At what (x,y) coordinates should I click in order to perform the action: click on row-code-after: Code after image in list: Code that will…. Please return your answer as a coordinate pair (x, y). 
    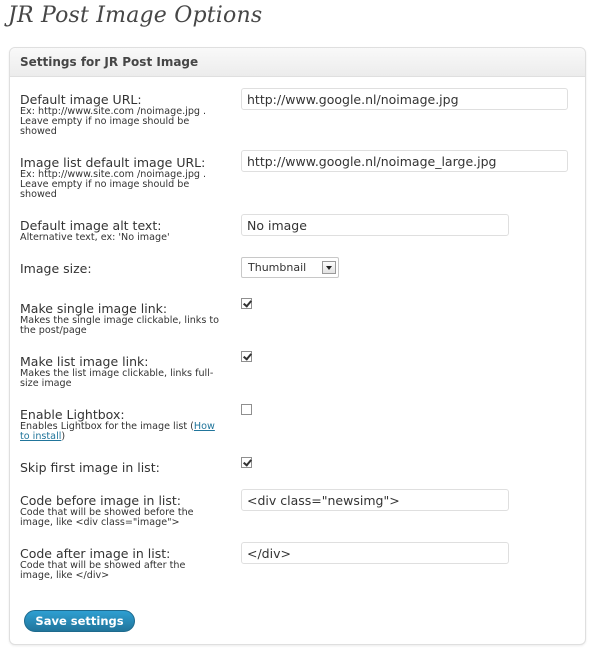
    Looking at the image, I should click on (120, 563).